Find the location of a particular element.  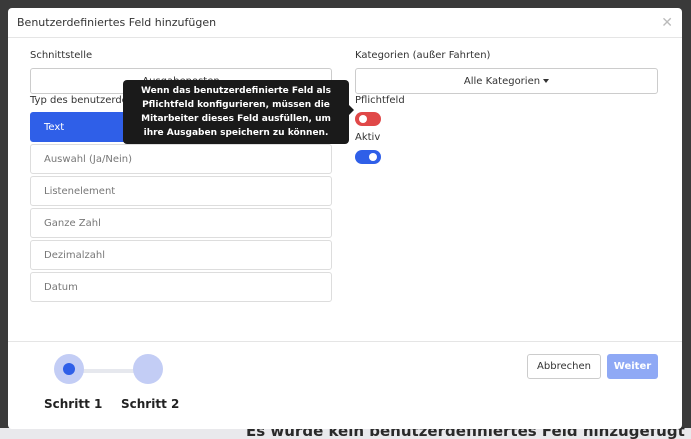

active-label: Aktiv is located at coordinates (368, 137).